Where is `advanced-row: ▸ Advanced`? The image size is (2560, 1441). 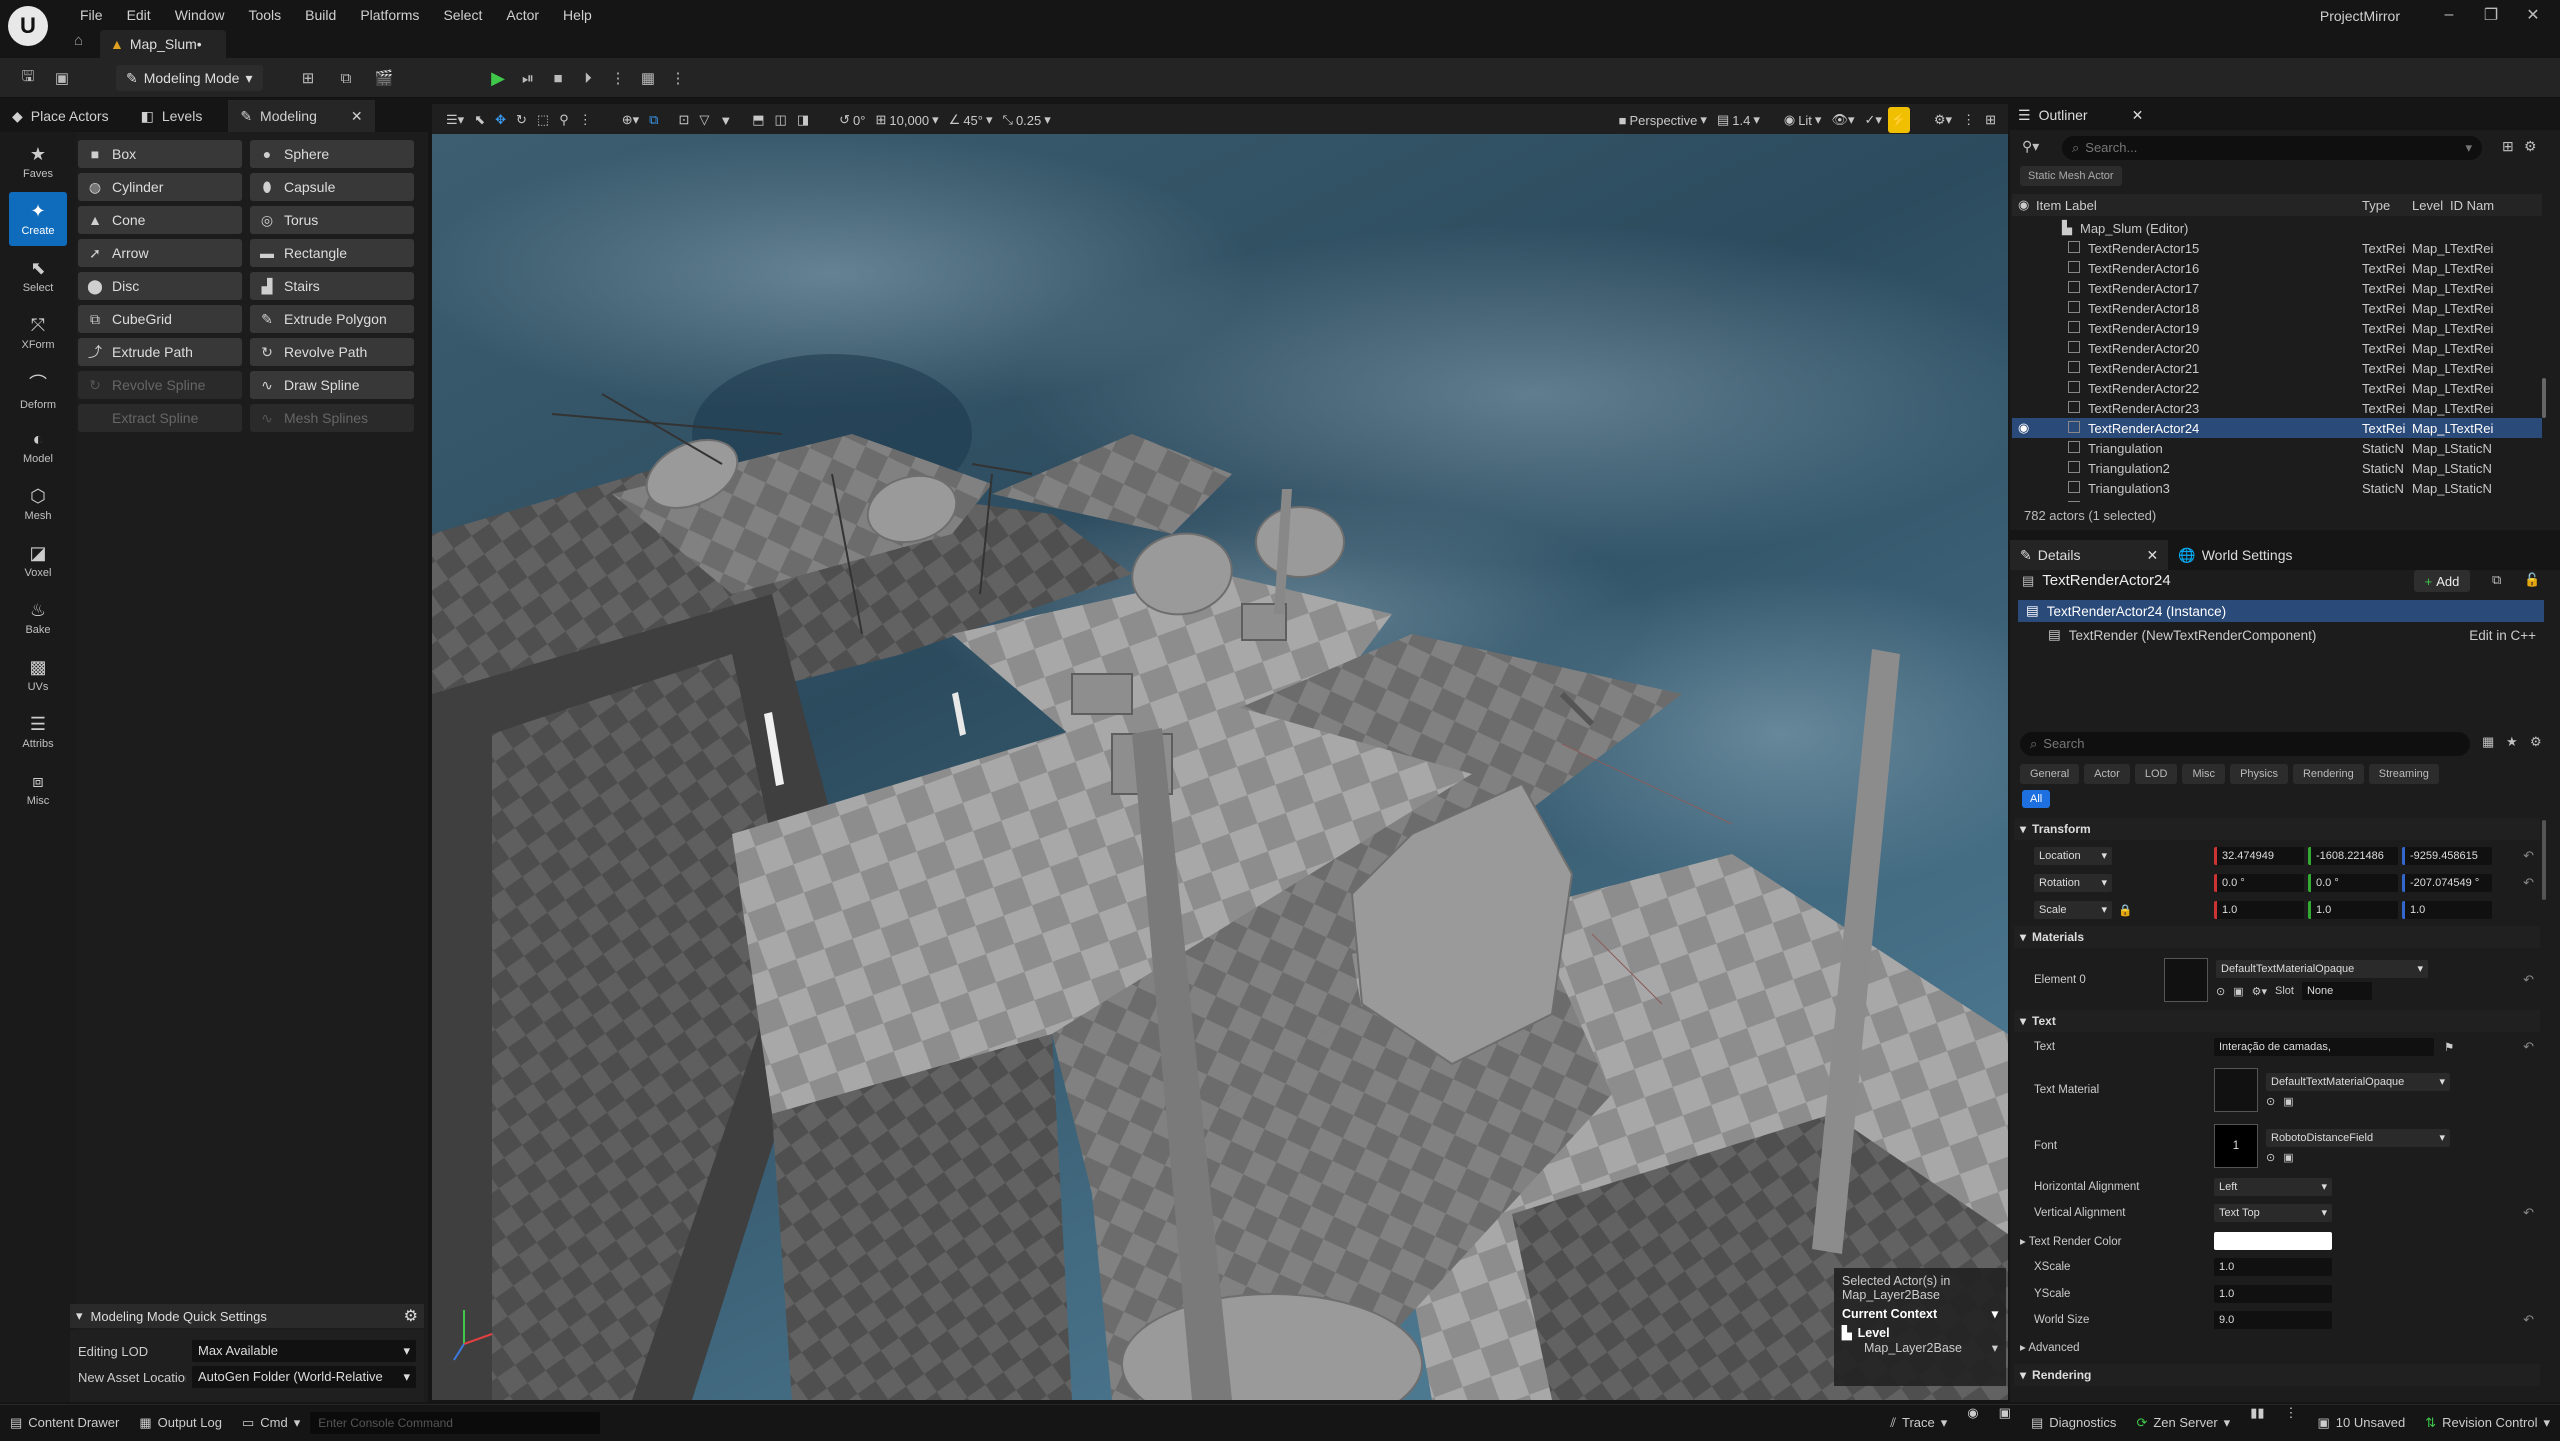
advanced-row: ▸ Advanced is located at coordinates (2279, 1347).